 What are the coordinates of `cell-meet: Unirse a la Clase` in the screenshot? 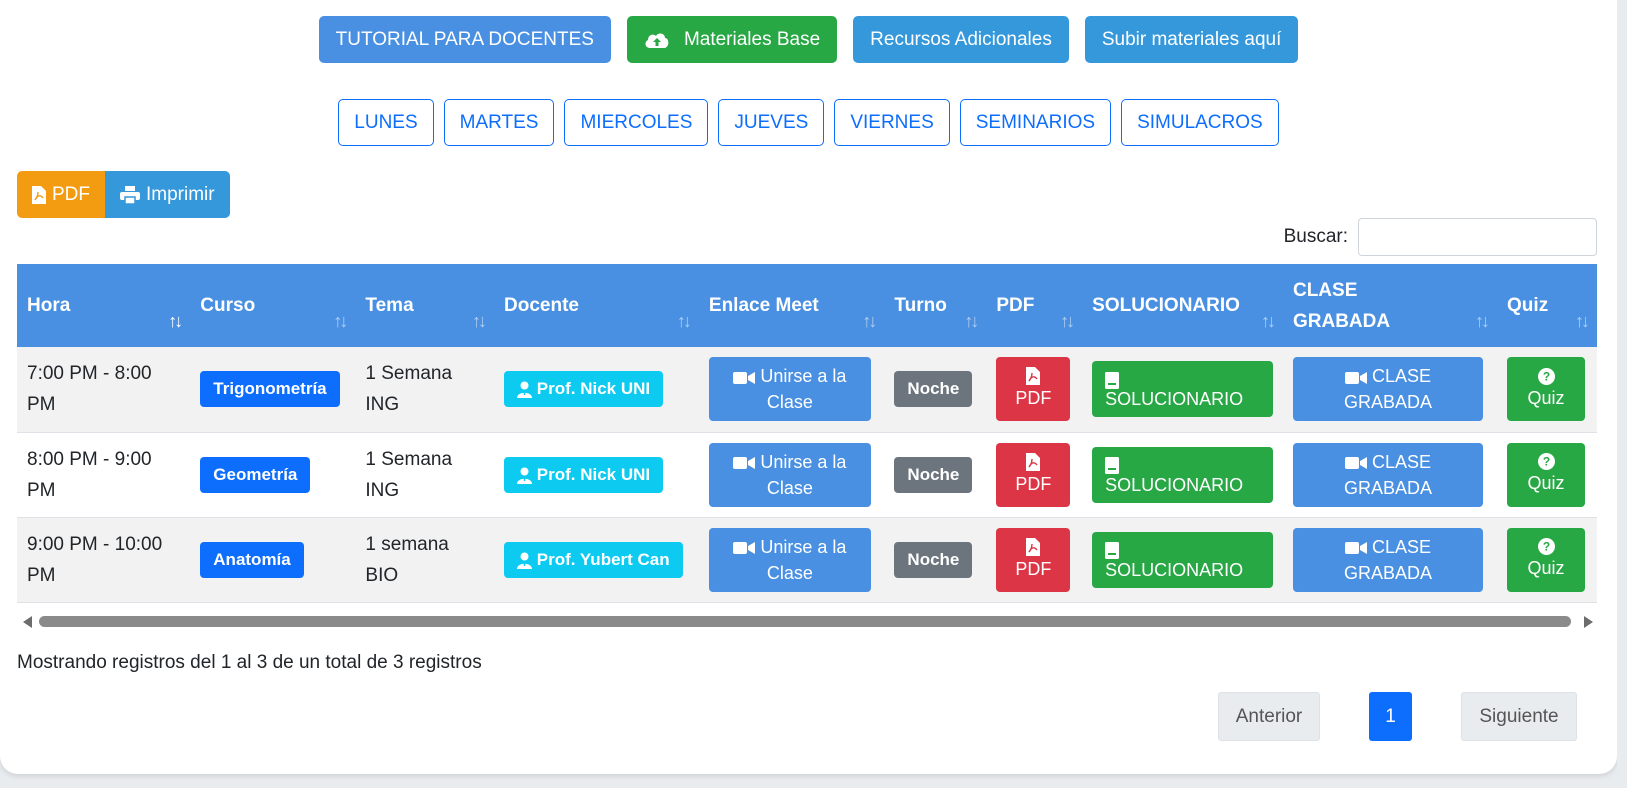 It's located at (792, 389).